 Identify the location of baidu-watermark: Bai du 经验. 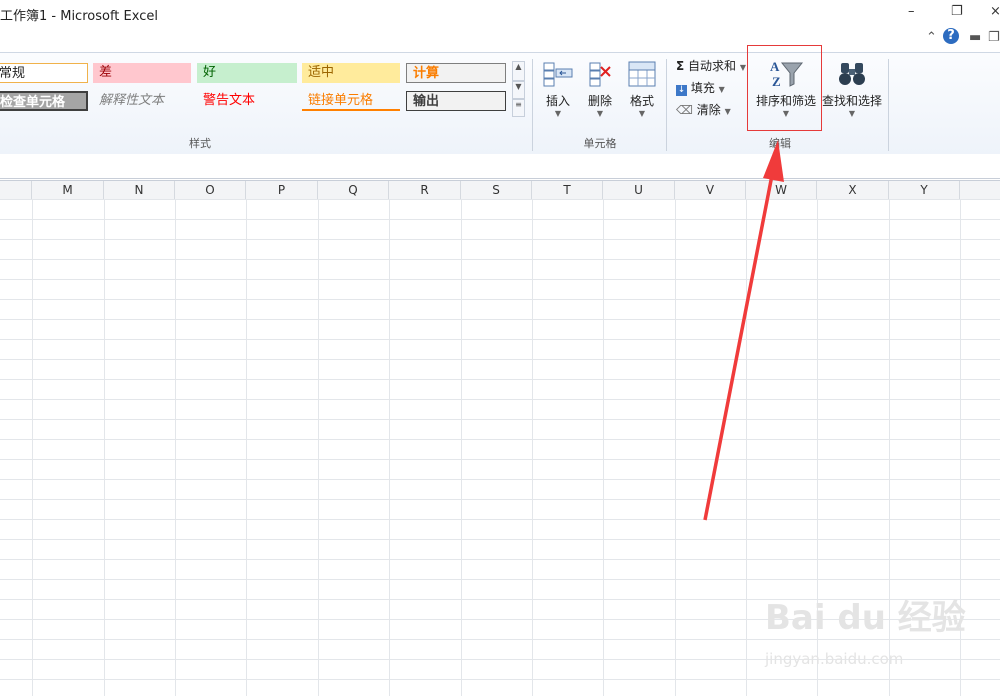
(865, 618).